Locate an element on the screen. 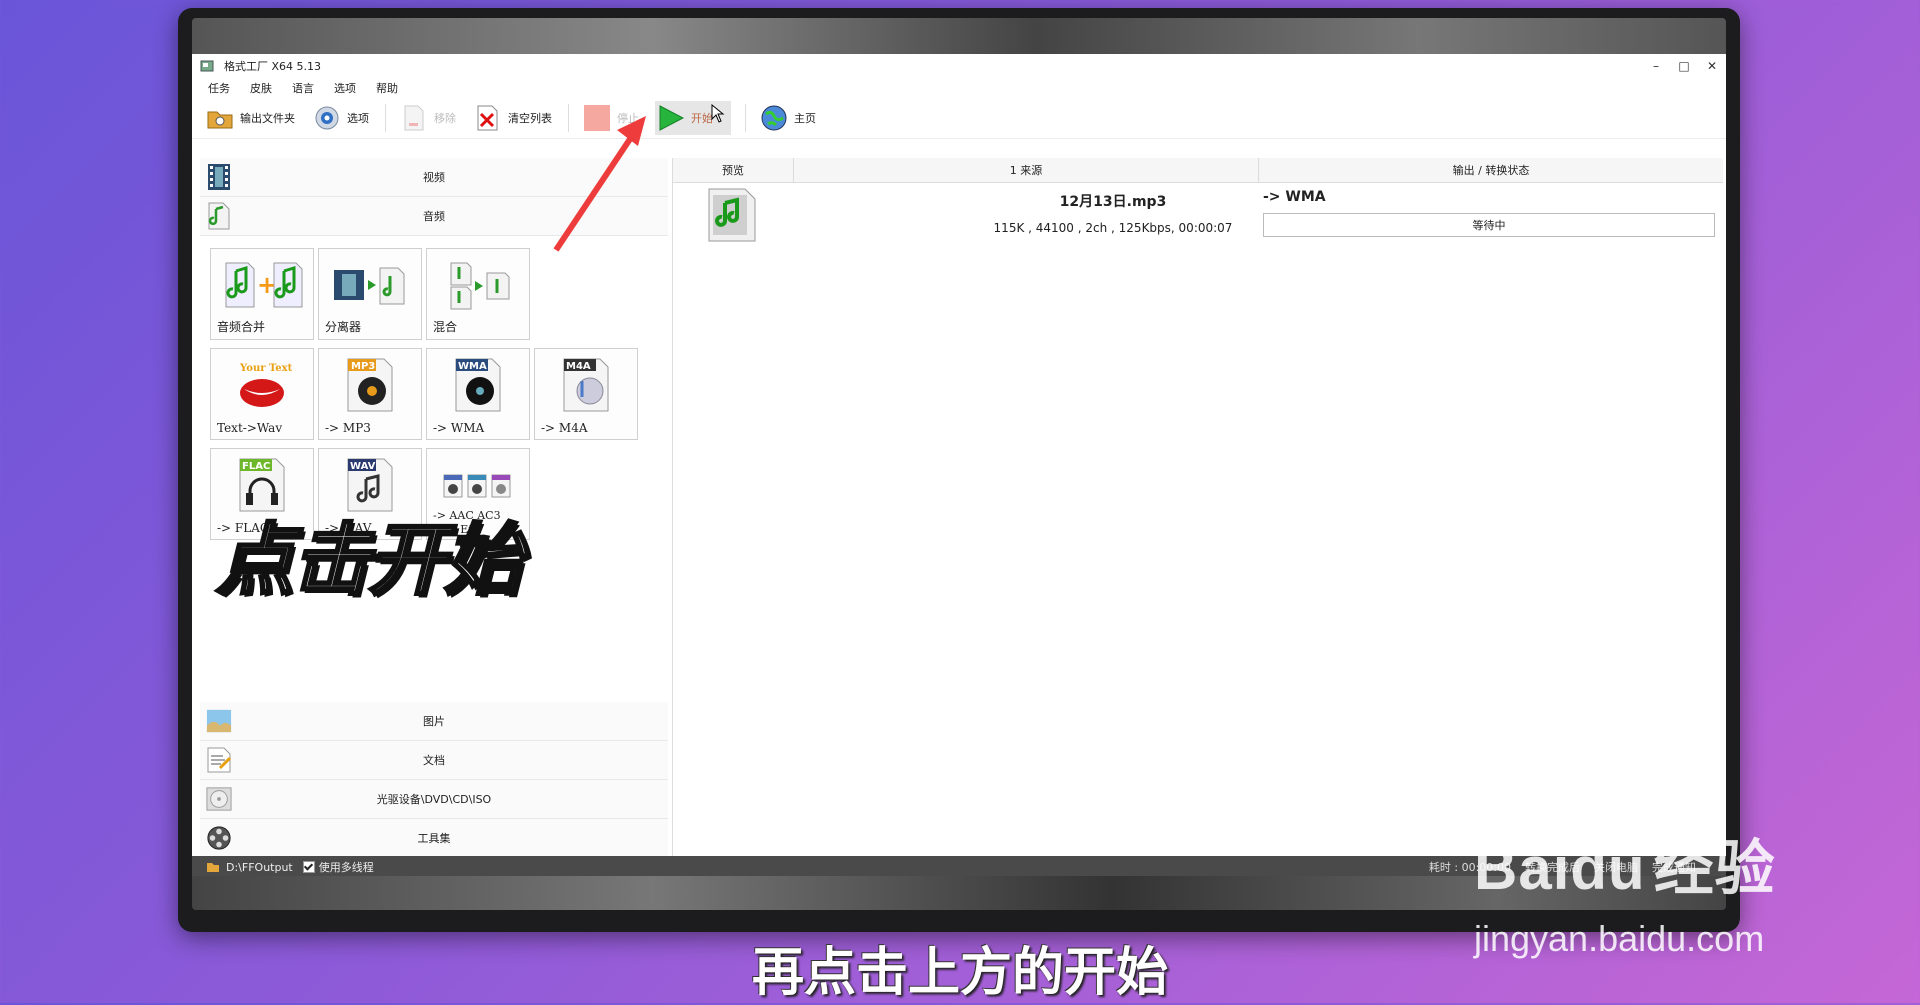 This screenshot has width=1920, height=1005. output-path: D:\FFOutput is located at coordinates (249, 867).